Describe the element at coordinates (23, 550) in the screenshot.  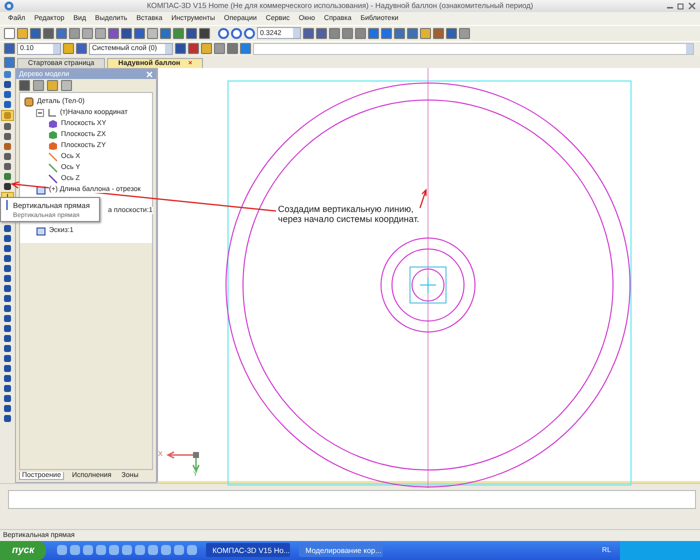
I see `start-button: пуск` at that location.